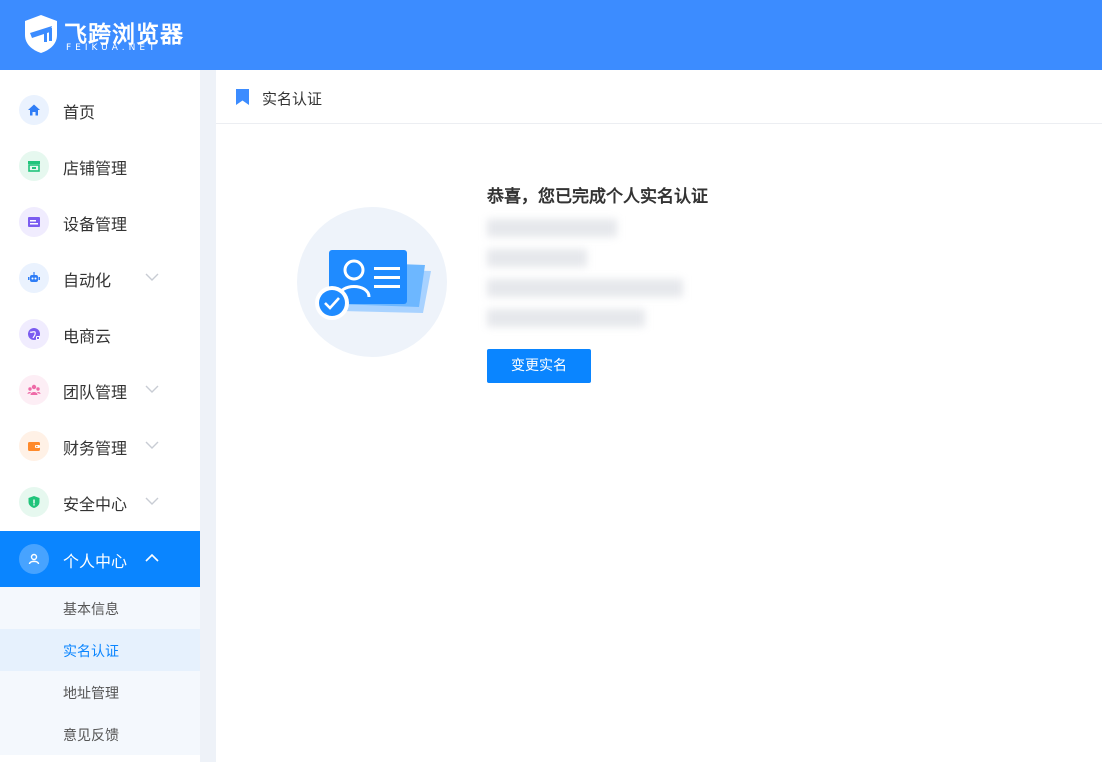 The image size is (1102, 762). I want to click on sidebar-item-finance: 财务管理, so click(100, 446).